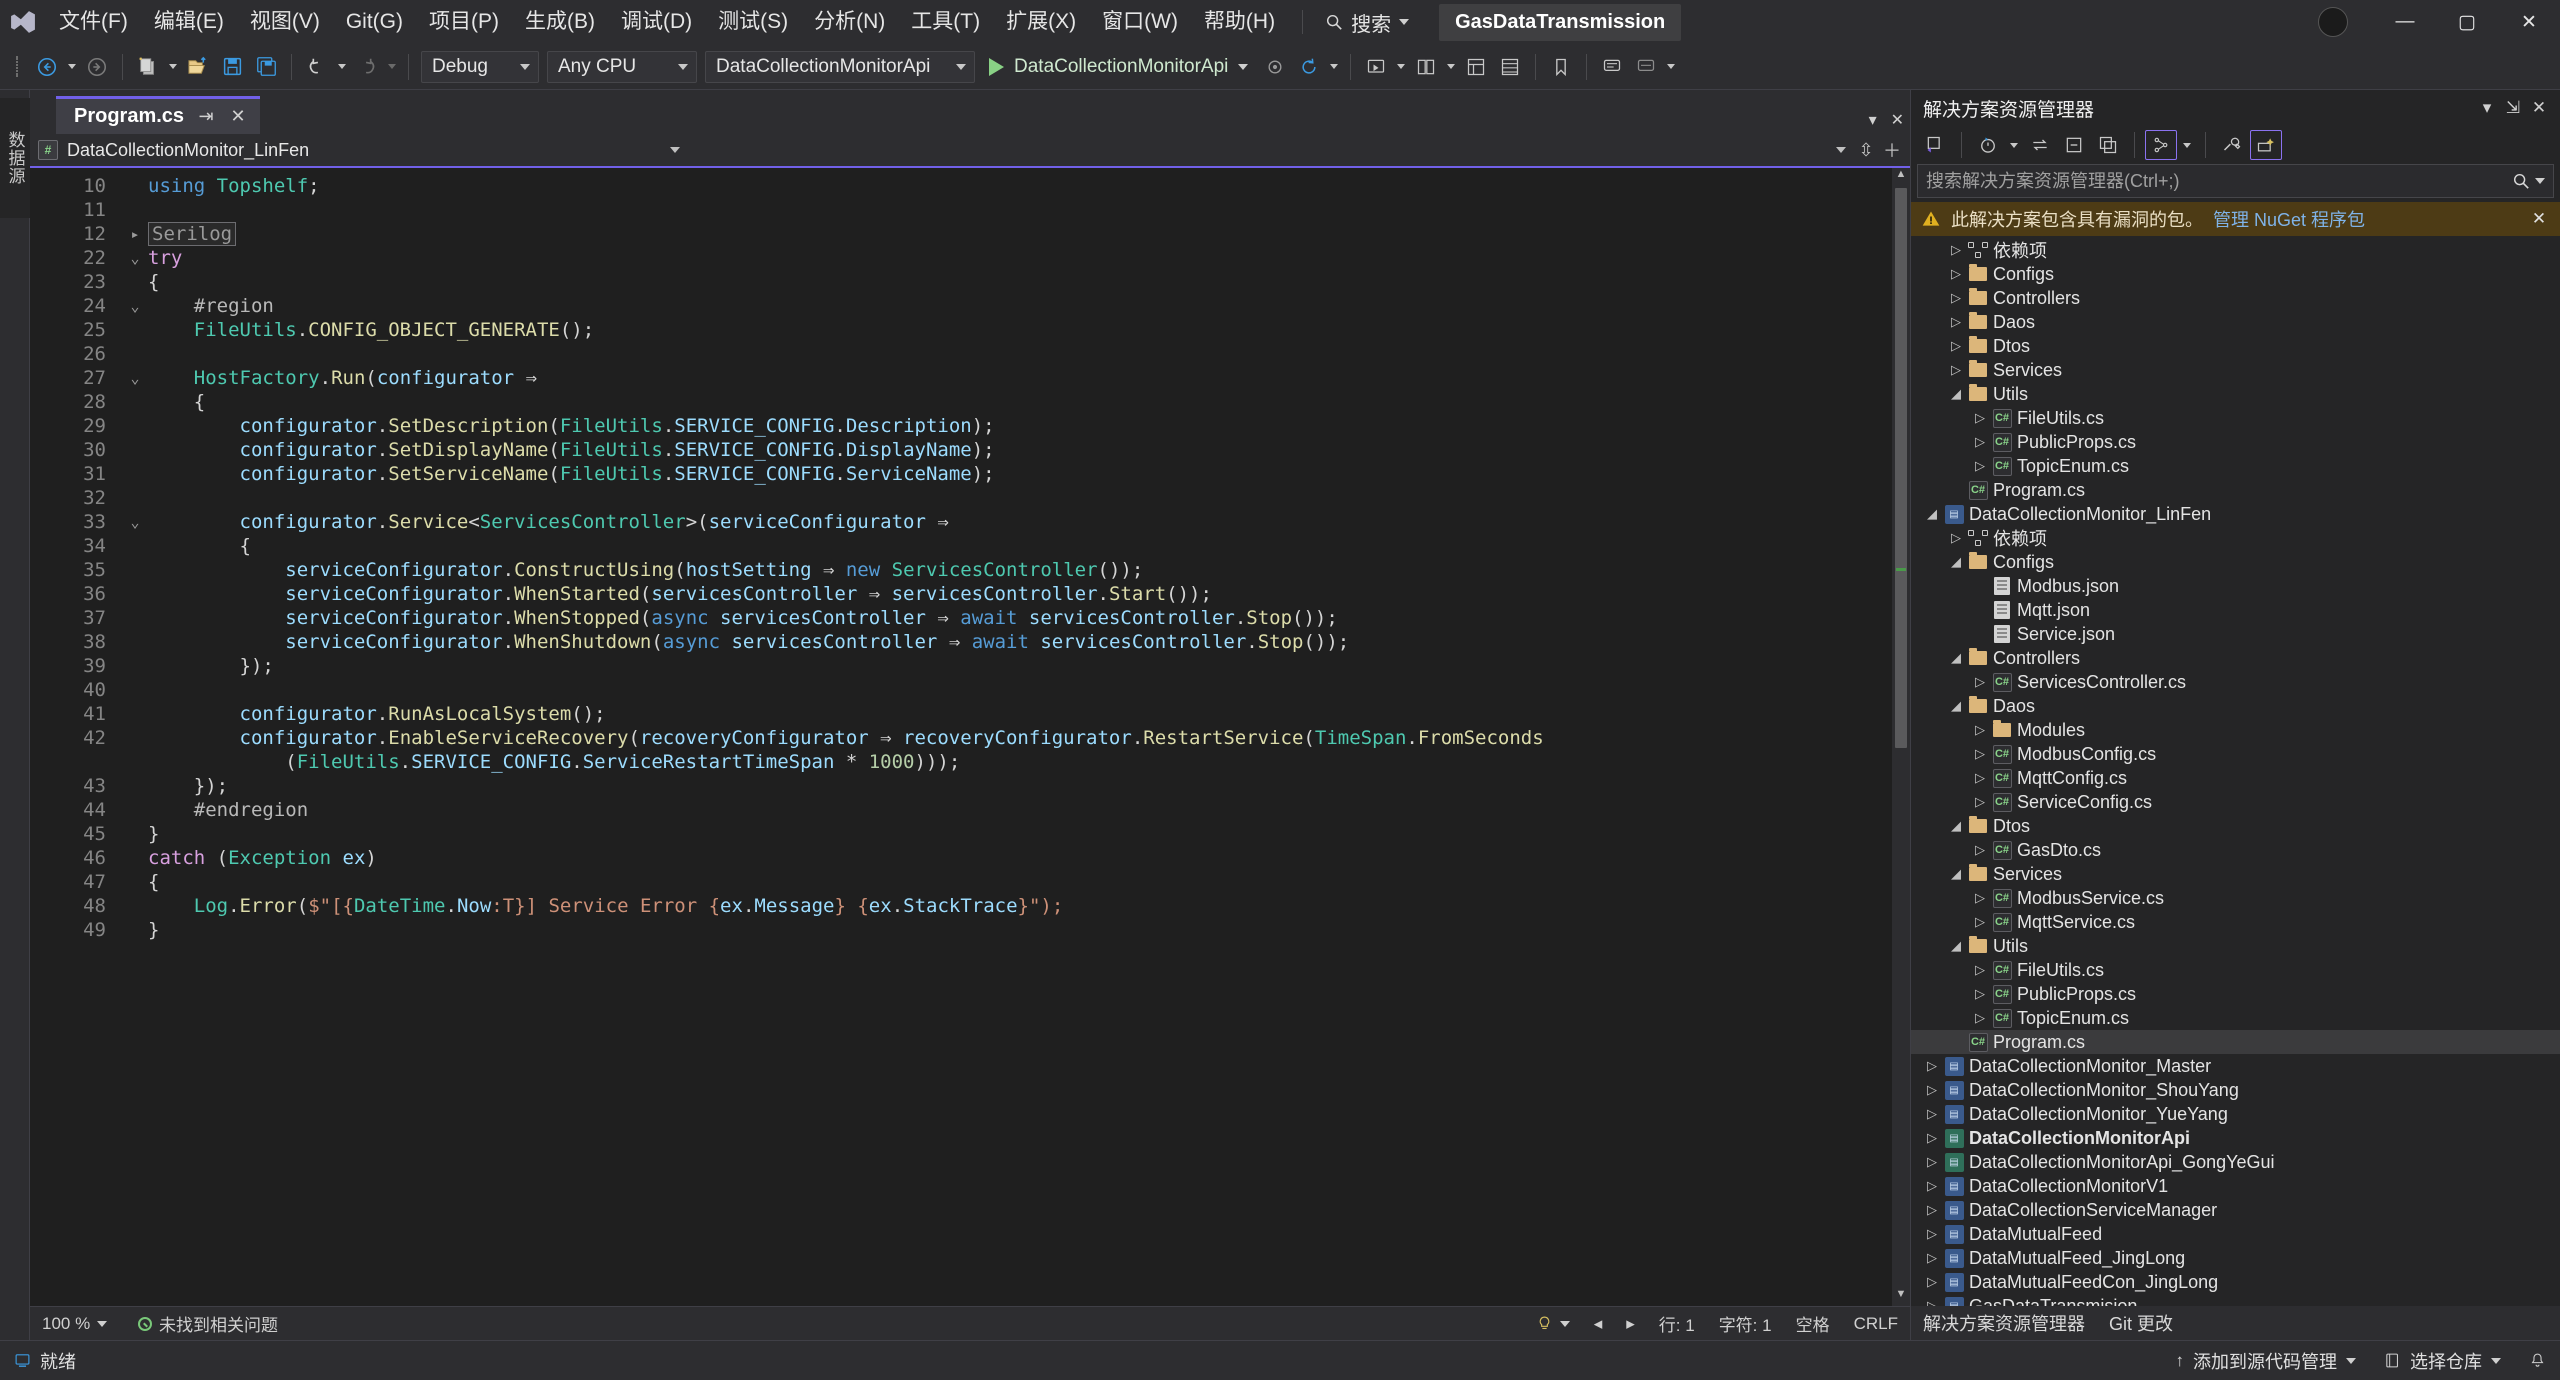  Describe the element at coordinates (374, 22) in the screenshot. I see `menu-item-3: Git(G)` at that location.